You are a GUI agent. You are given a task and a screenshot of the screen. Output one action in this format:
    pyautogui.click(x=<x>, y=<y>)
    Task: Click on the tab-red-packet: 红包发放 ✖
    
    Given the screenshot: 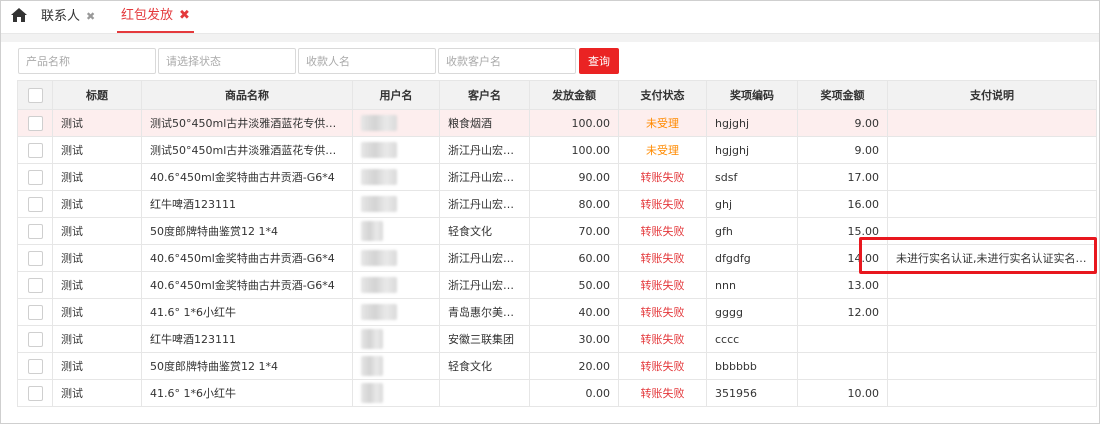 What is the action you would take?
    pyautogui.click(x=155, y=17)
    